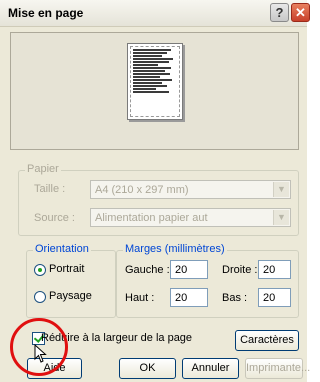  Describe the element at coordinates (175, 249) in the screenshot. I see `margins-group-label: Marges (millimètres)` at that location.